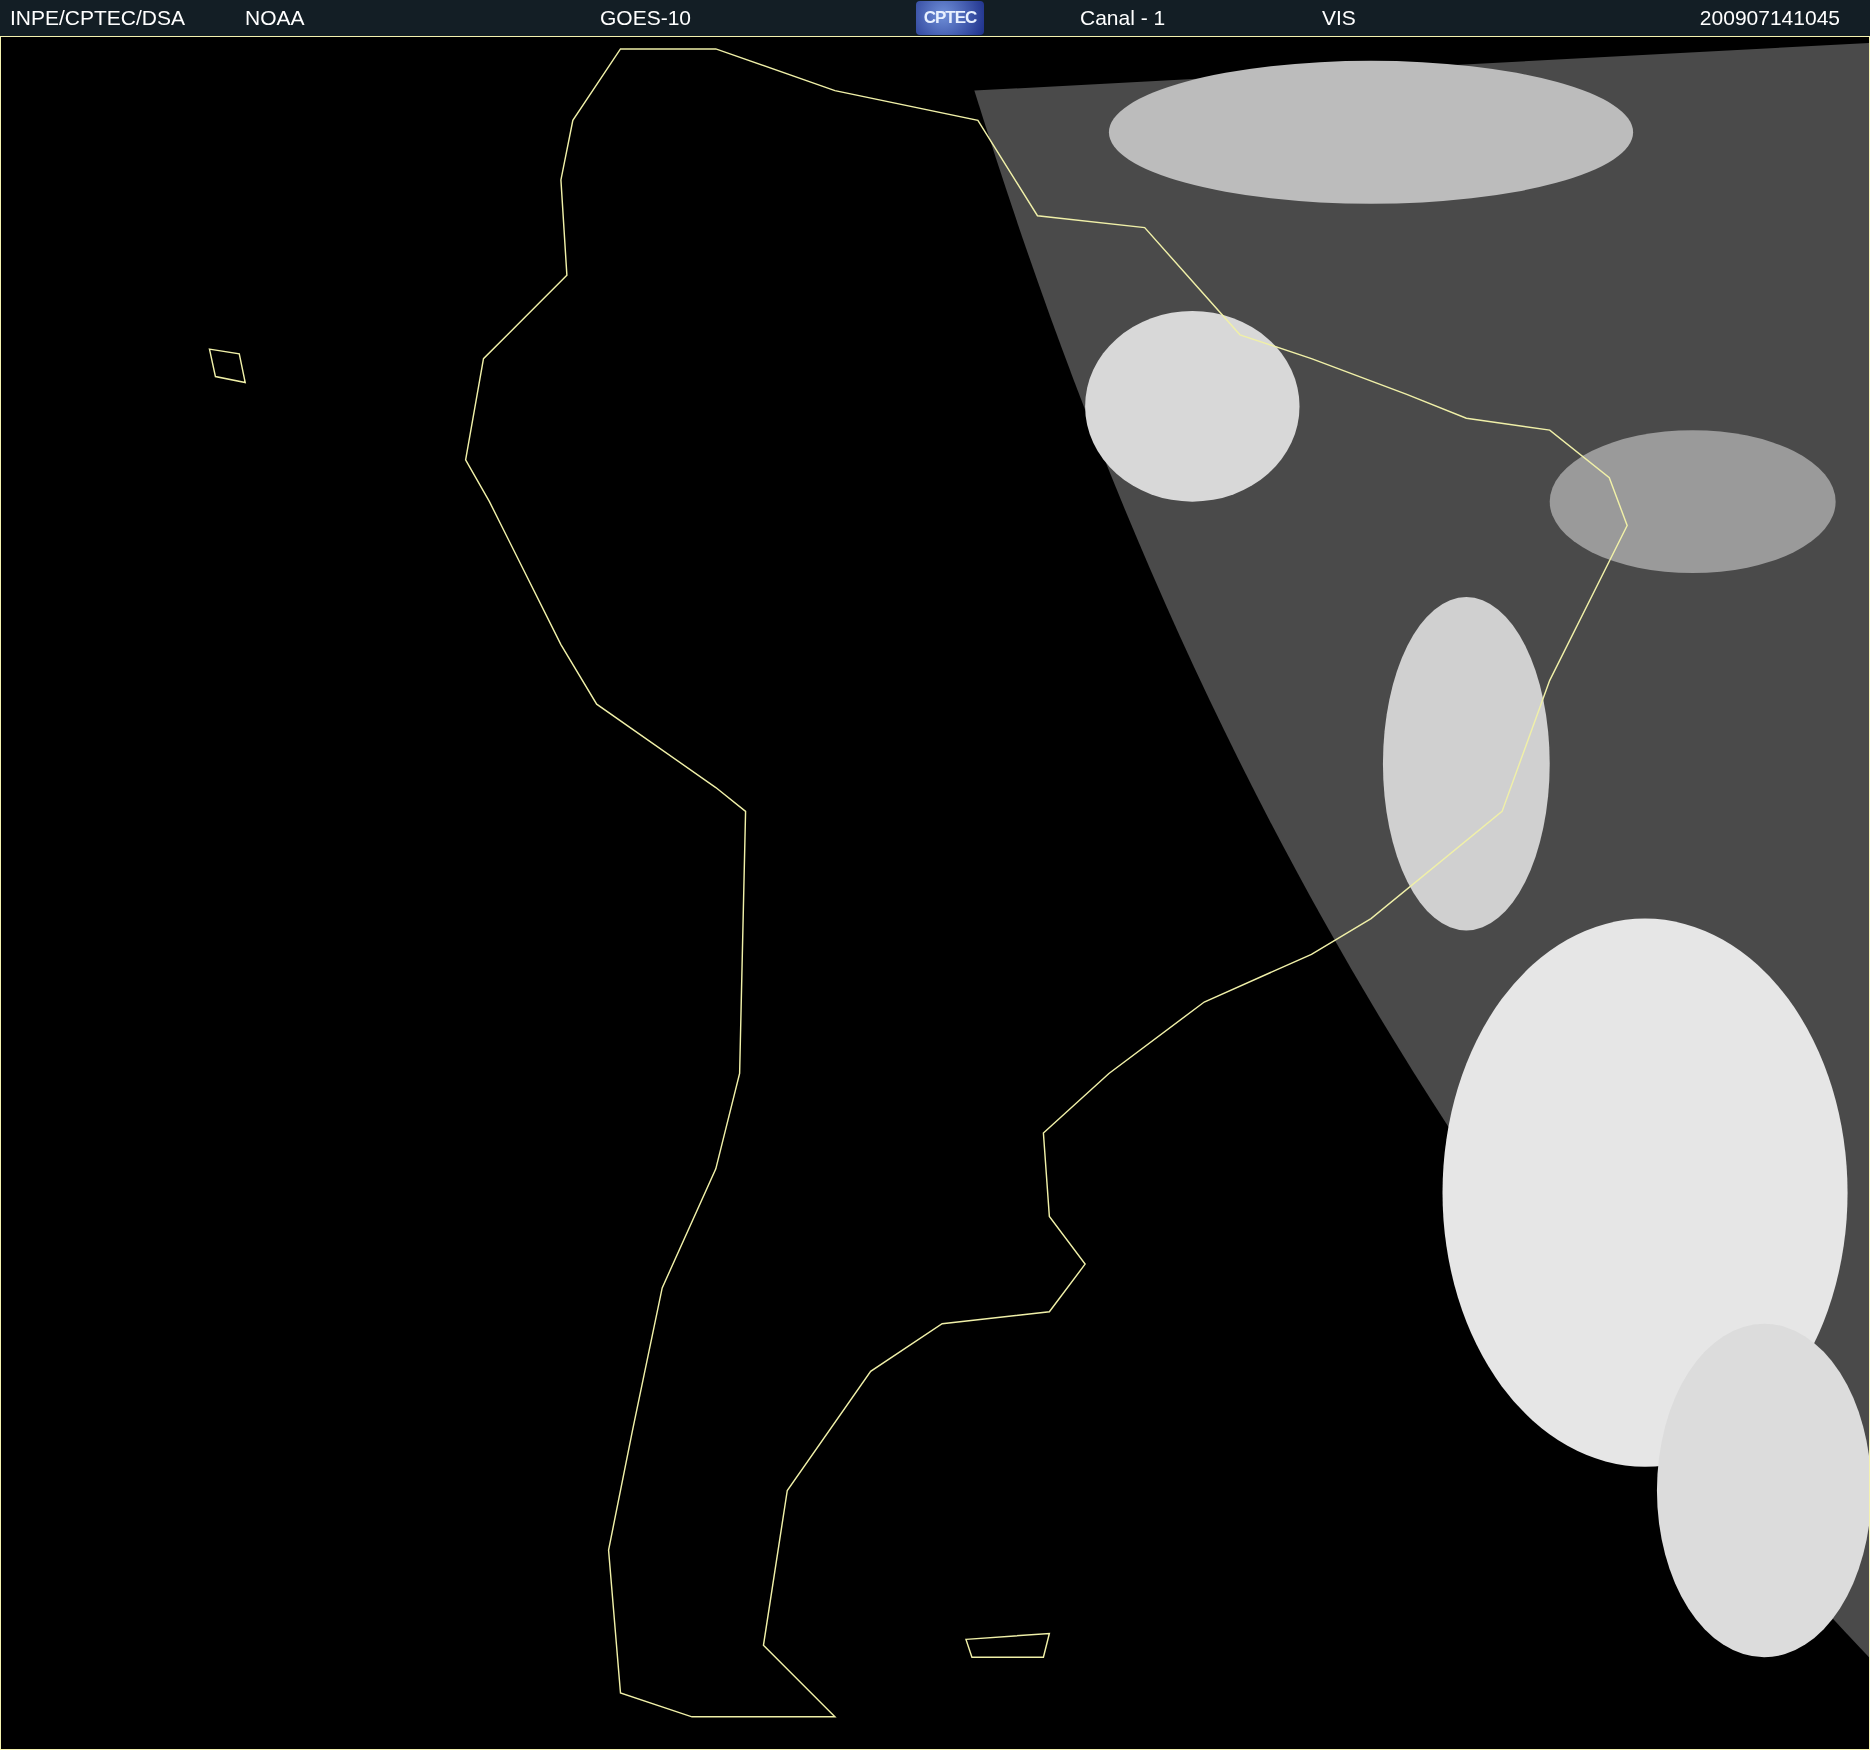  What do you see at coordinates (1339, 18) in the screenshot?
I see `band-label: VIS` at bounding box center [1339, 18].